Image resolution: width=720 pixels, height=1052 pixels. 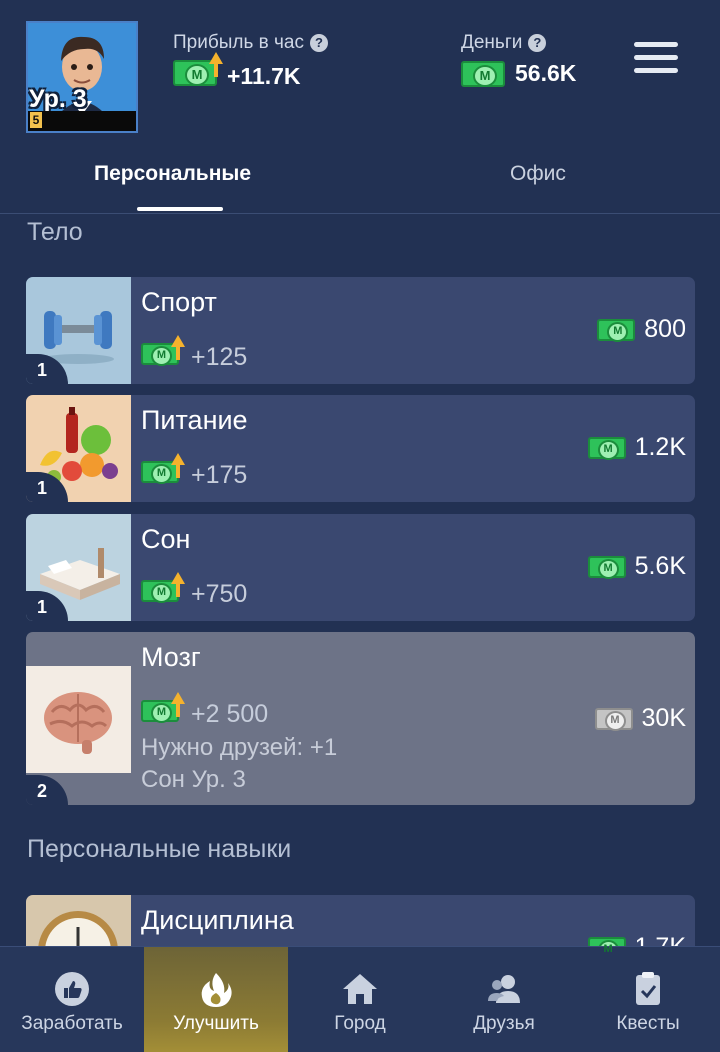 What do you see at coordinates (78, 330) in the screenshot?
I see `dumbbell-icon: 1` at bounding box center [78, 330].